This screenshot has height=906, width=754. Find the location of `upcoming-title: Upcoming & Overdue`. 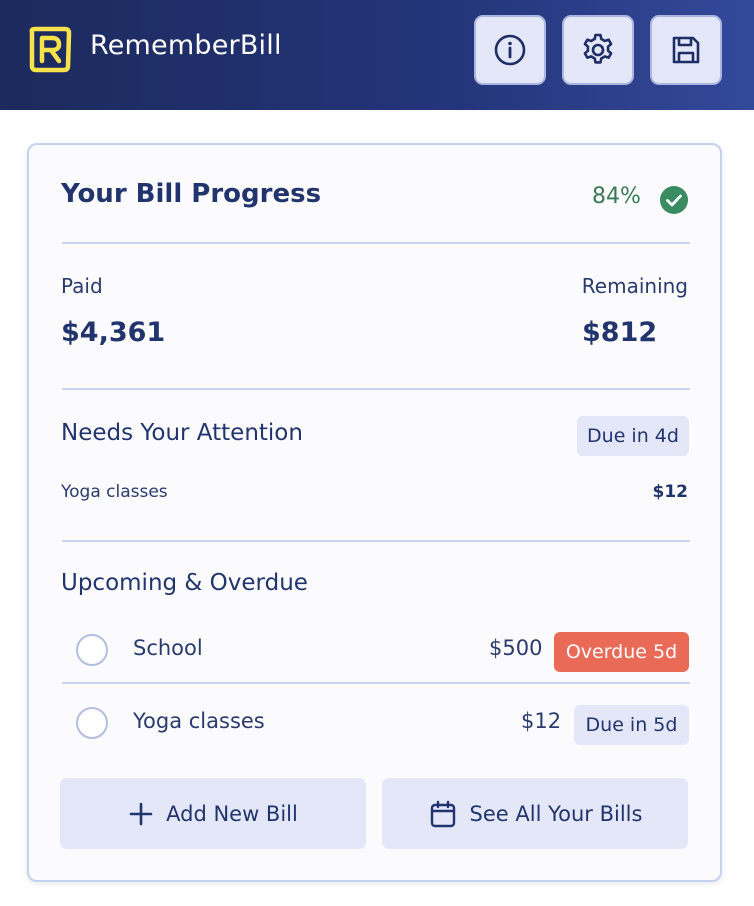

upcoming-title: Upcoming & Overdue is located at coordinates (184, 583).